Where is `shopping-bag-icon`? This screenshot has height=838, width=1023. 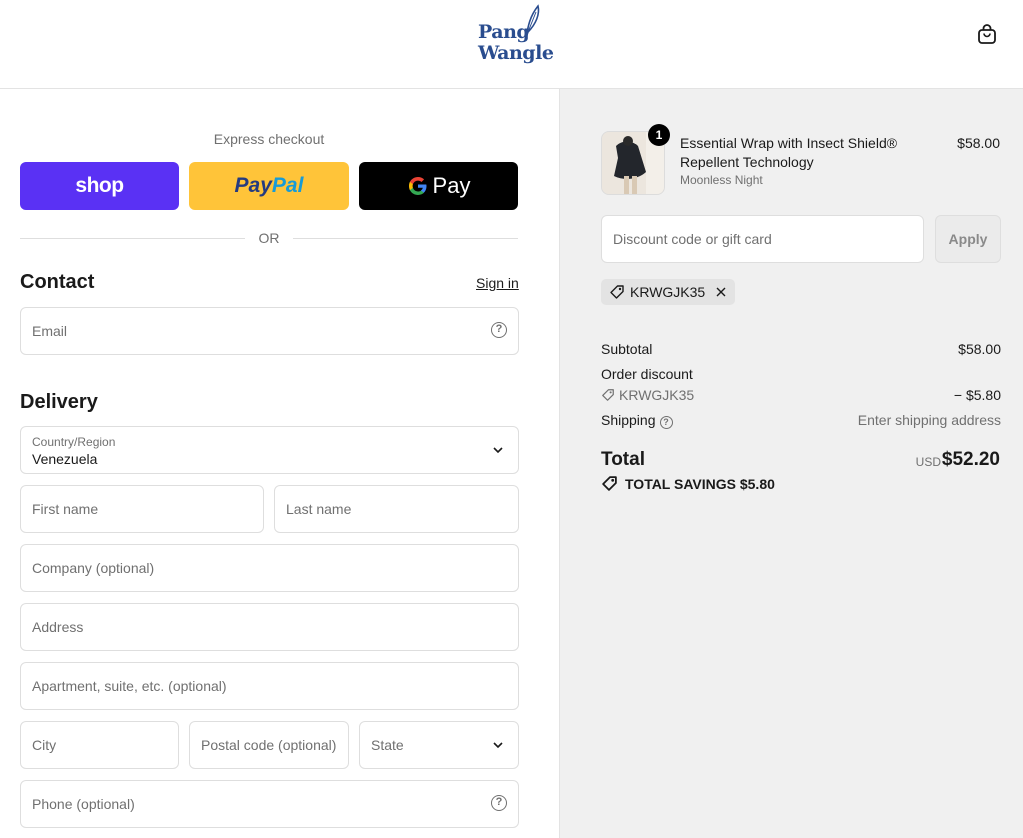 shopping-bag-icon is located at coordinates (987, 34).